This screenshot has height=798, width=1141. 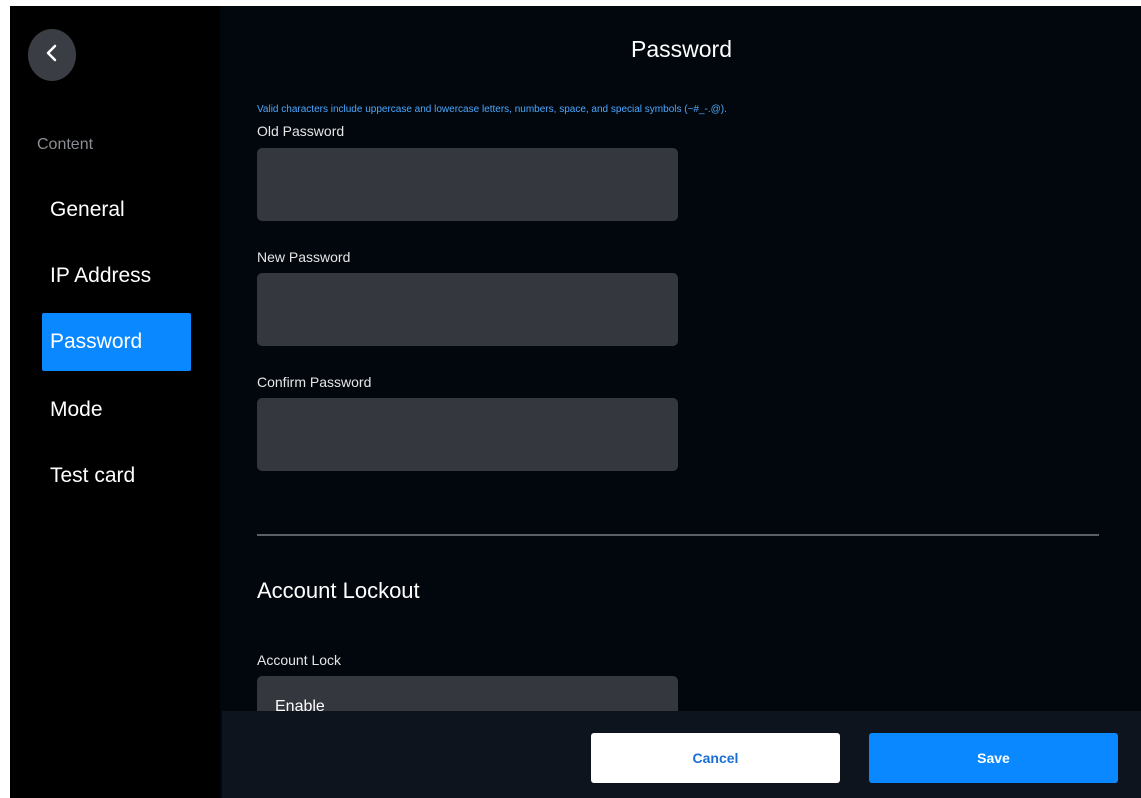 I want to click on confirm-password-label: Confirm Password, so click(x=314, y=382).